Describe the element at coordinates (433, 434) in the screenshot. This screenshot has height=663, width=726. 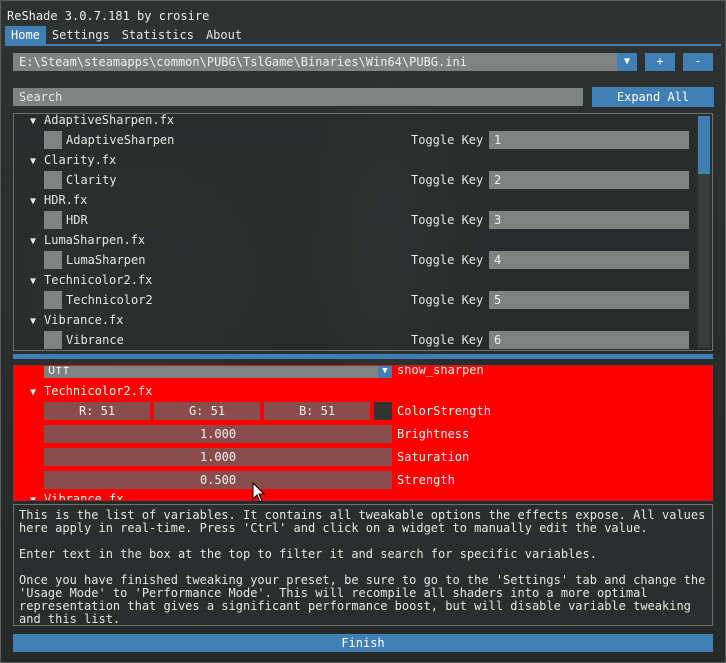
I see `brightness-label: Brightness` at that location.